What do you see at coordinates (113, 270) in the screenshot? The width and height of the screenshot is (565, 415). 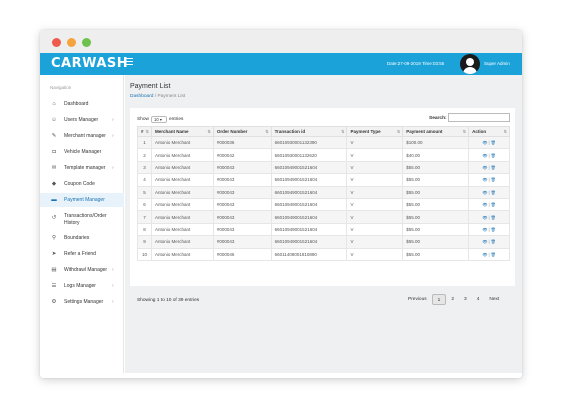 I see `chevron-right-icon: ›` at bounding box center [113, 270].